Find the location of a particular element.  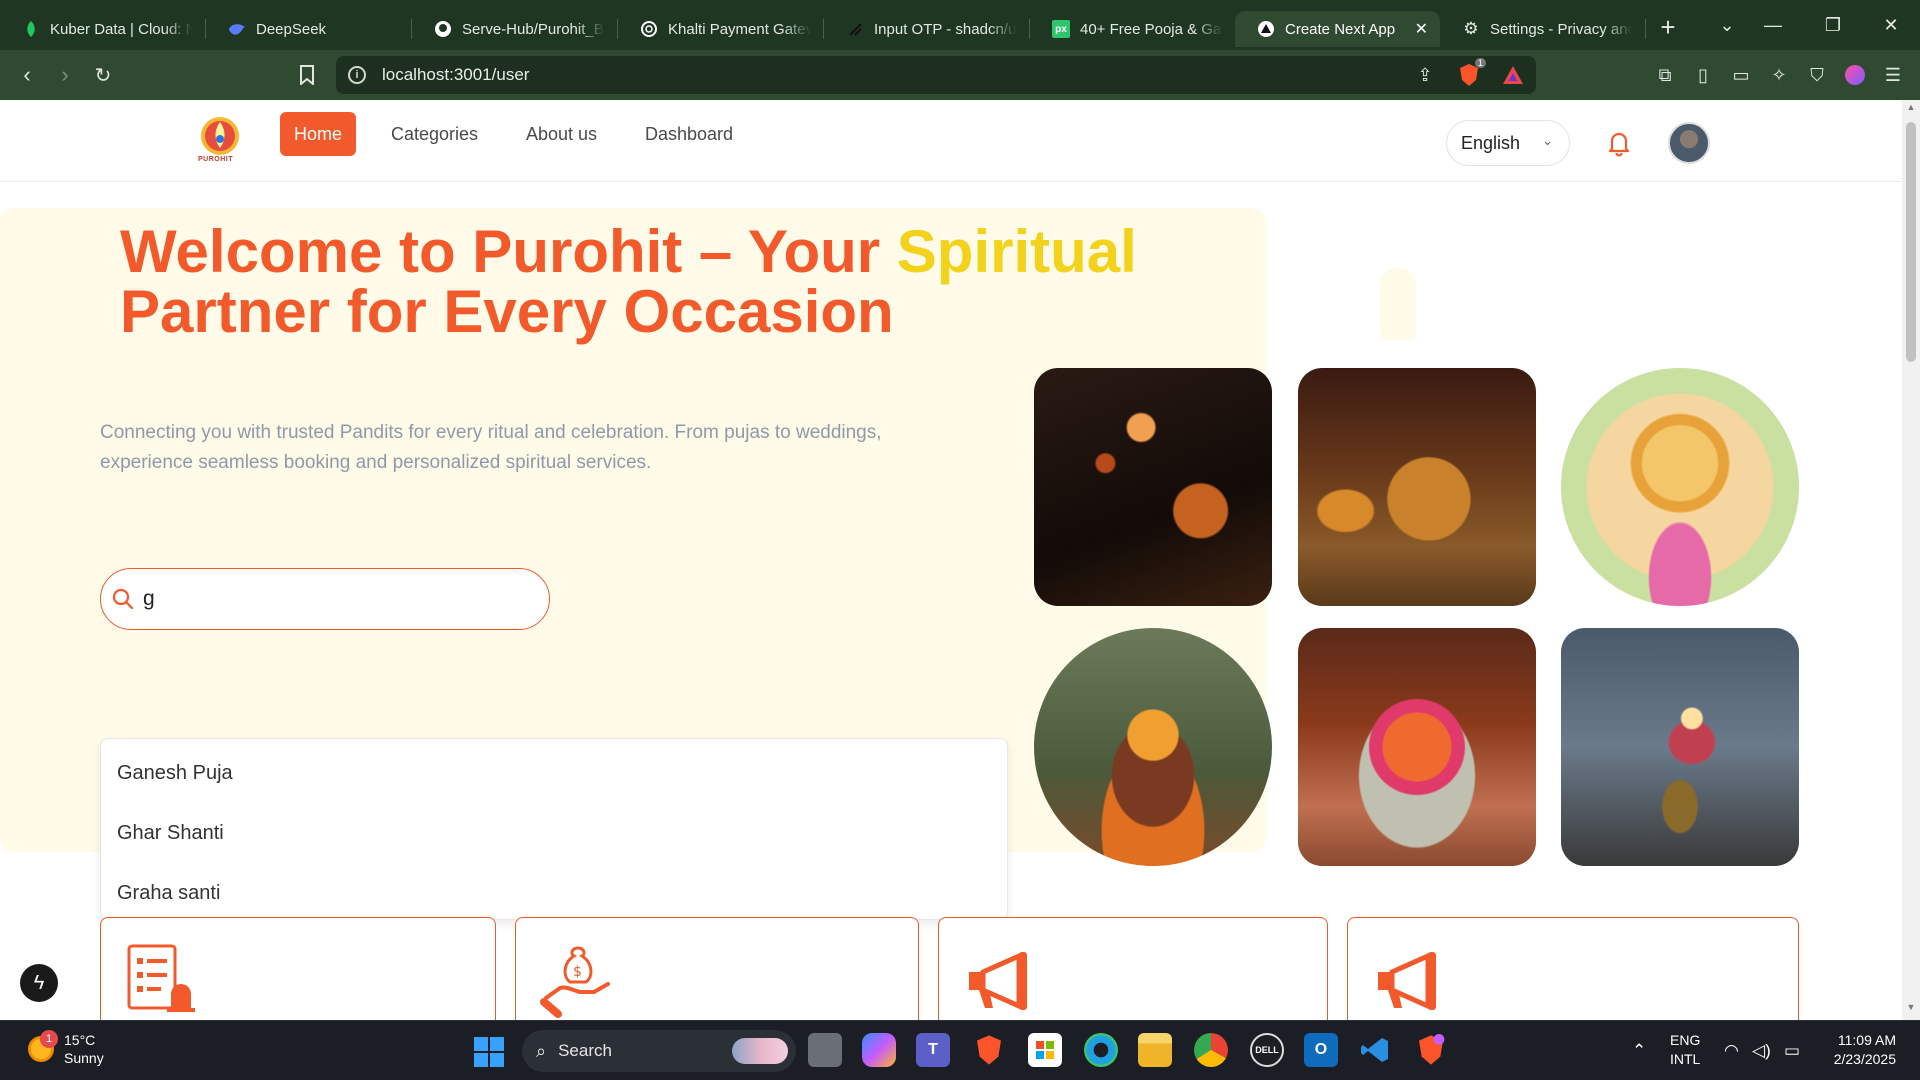

chrome-icon is located at coordinates (1211, 1050).